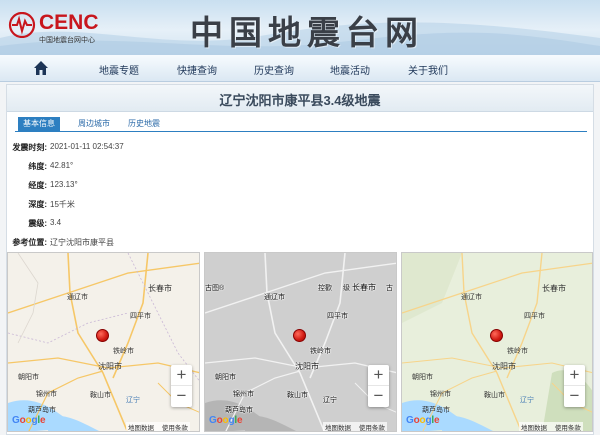 This screenshot has width=600, height=435. Describe the element at coordinates (37, 185) in the screenshot. I see `field-label: 经度:` at that location.